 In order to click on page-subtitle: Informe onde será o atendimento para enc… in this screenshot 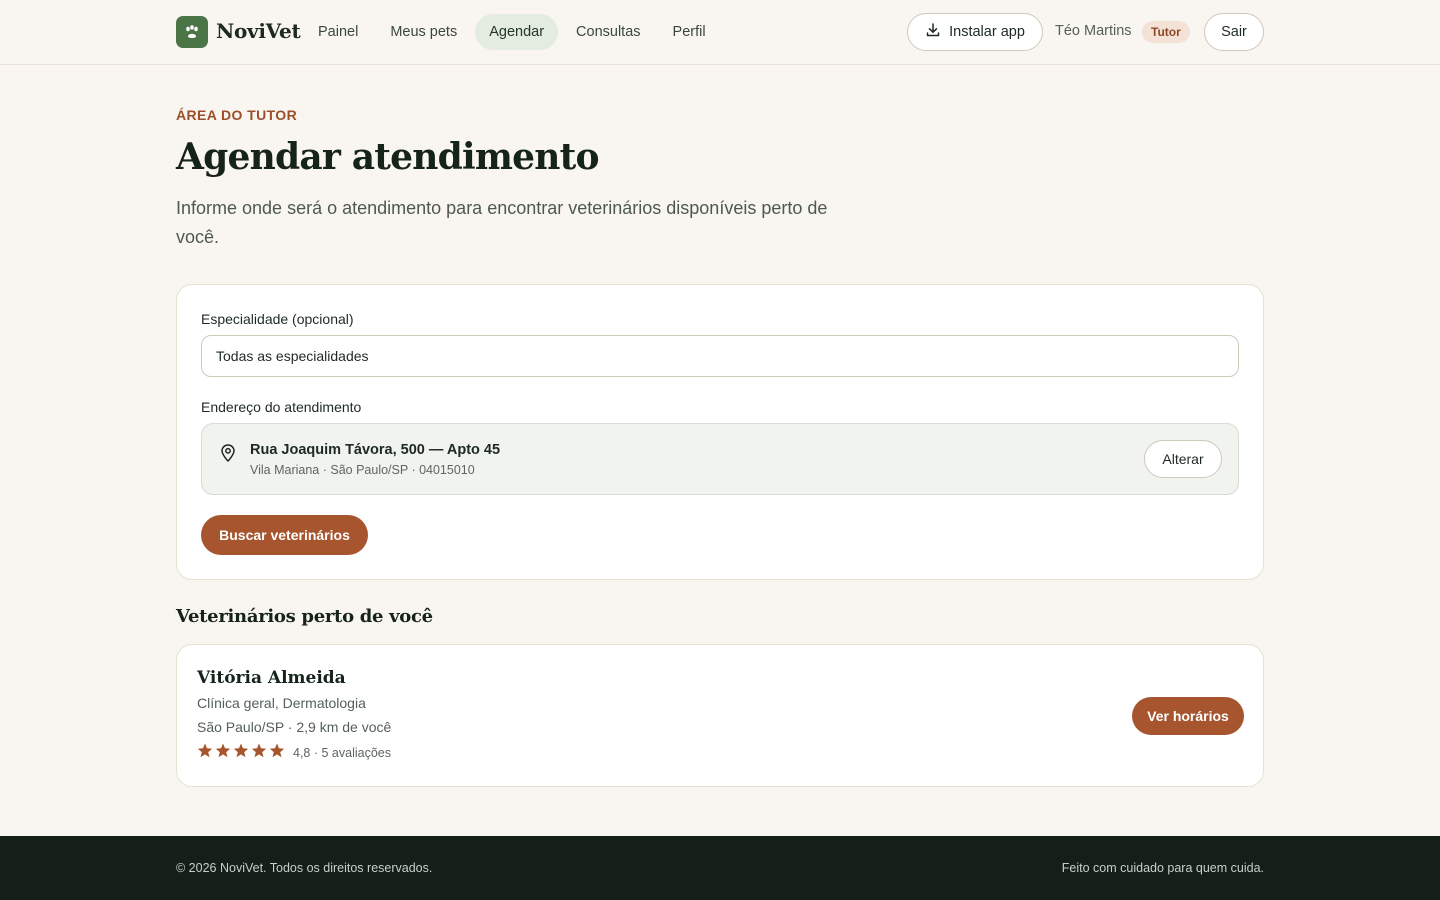, I will do `click(502, 222)`.